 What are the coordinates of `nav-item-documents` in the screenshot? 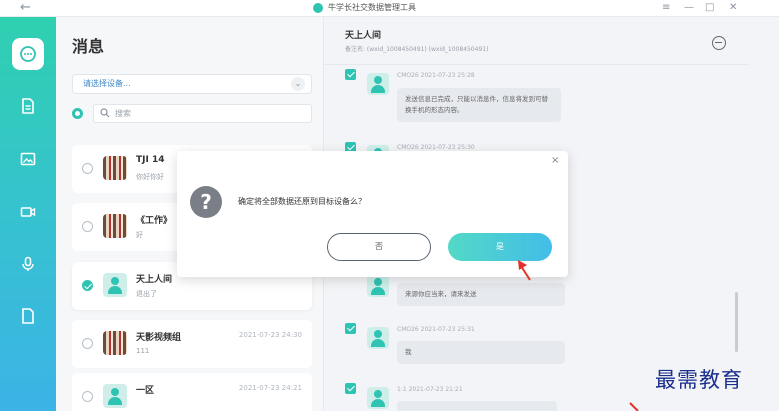 It's located at (28, 316).